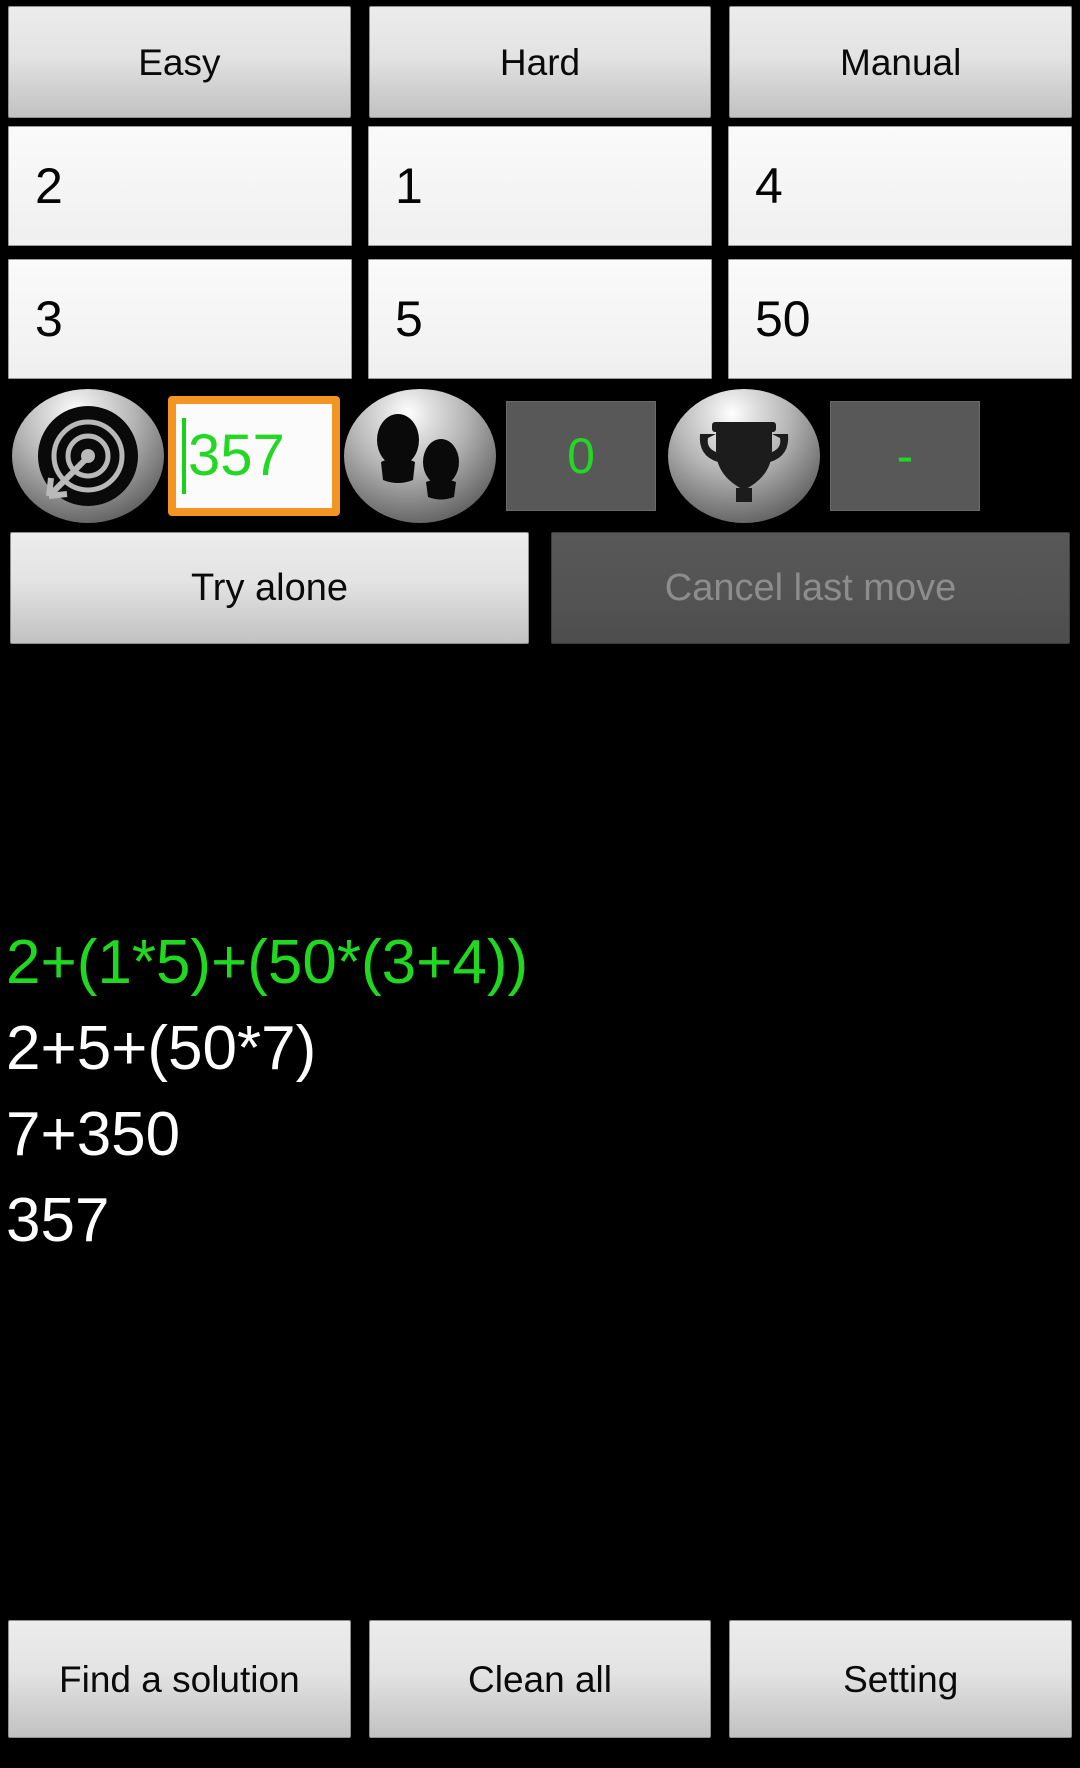  Describe the element at coordinates (180, 186) in the screenshot. I see `number-tile: 2` at that location.